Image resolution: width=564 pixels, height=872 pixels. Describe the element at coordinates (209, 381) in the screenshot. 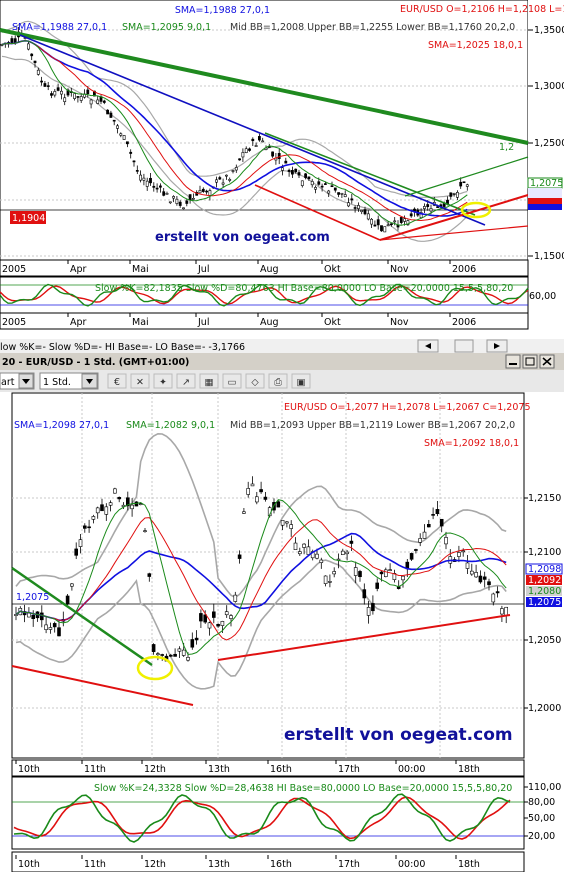

I see `toolbar-icons: € ✕ ✦ ↗ ▦ ▭ ◇ ⎙ ▣` at that location.